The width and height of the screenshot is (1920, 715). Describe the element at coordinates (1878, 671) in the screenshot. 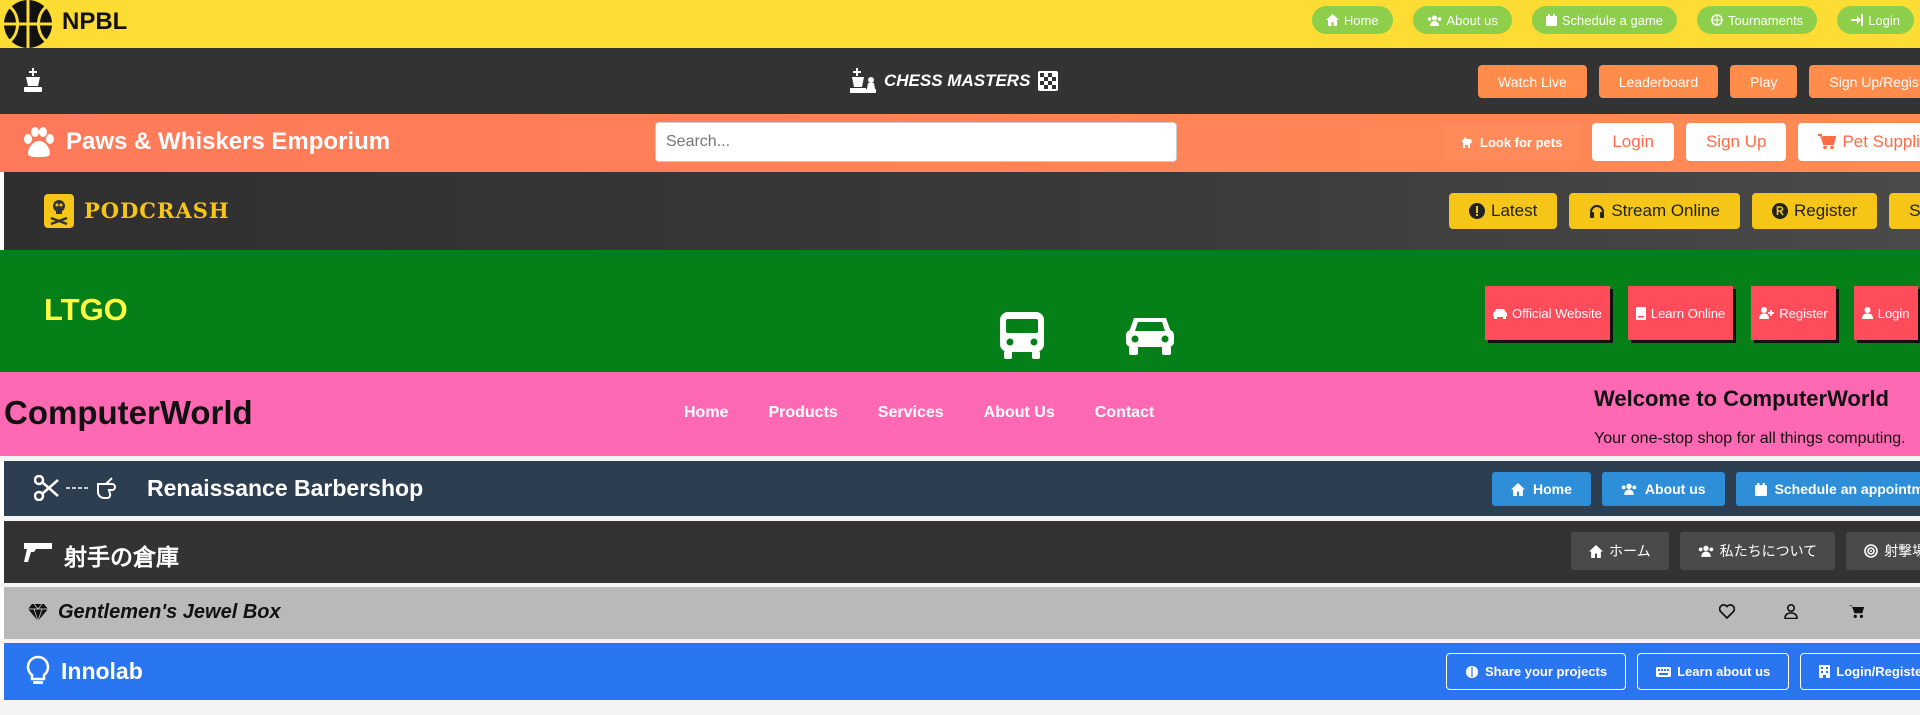

I see `nav-label: Login/Register` at that location.